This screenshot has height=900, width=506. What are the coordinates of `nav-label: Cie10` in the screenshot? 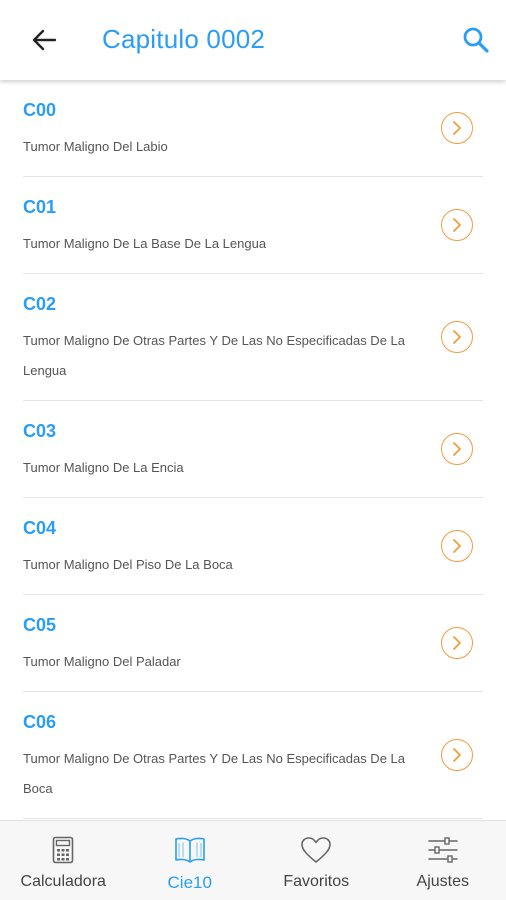 It's located at (189, 882).